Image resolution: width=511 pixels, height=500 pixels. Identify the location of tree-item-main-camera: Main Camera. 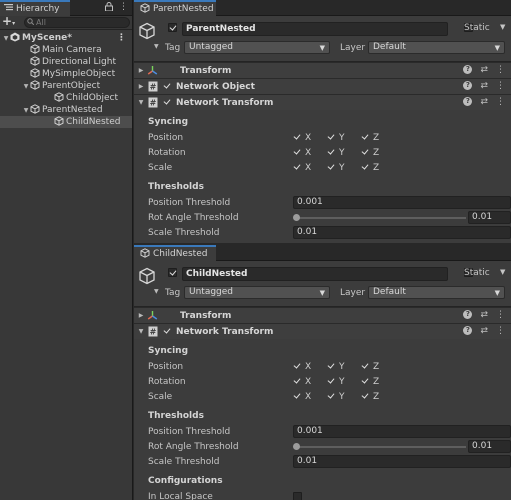
(66, 49).